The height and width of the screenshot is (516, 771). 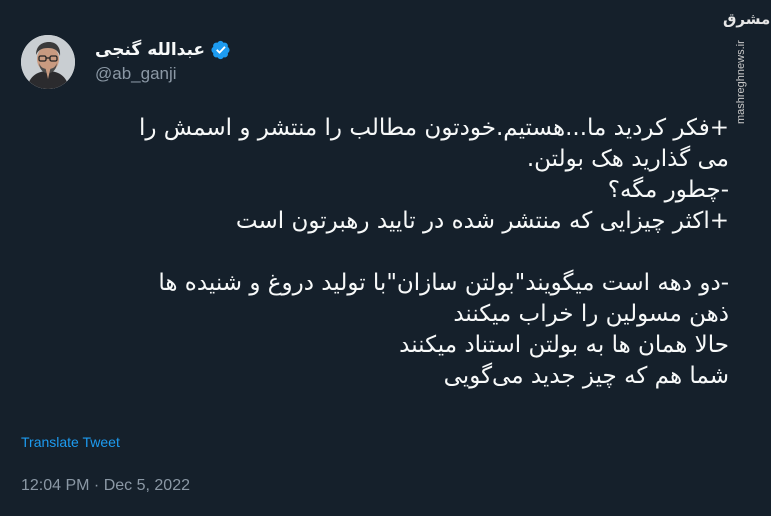 I want to click on tweet-line: حالا همان ها به بولتن استناد میکنند, so click(x=564, y=345).